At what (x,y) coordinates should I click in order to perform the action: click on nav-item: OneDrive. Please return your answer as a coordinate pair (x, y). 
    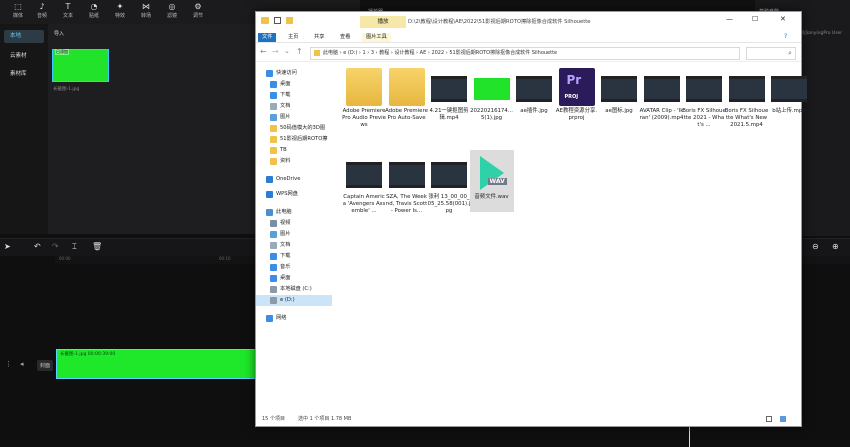
    Looking at the image, I should click on (294, 179).